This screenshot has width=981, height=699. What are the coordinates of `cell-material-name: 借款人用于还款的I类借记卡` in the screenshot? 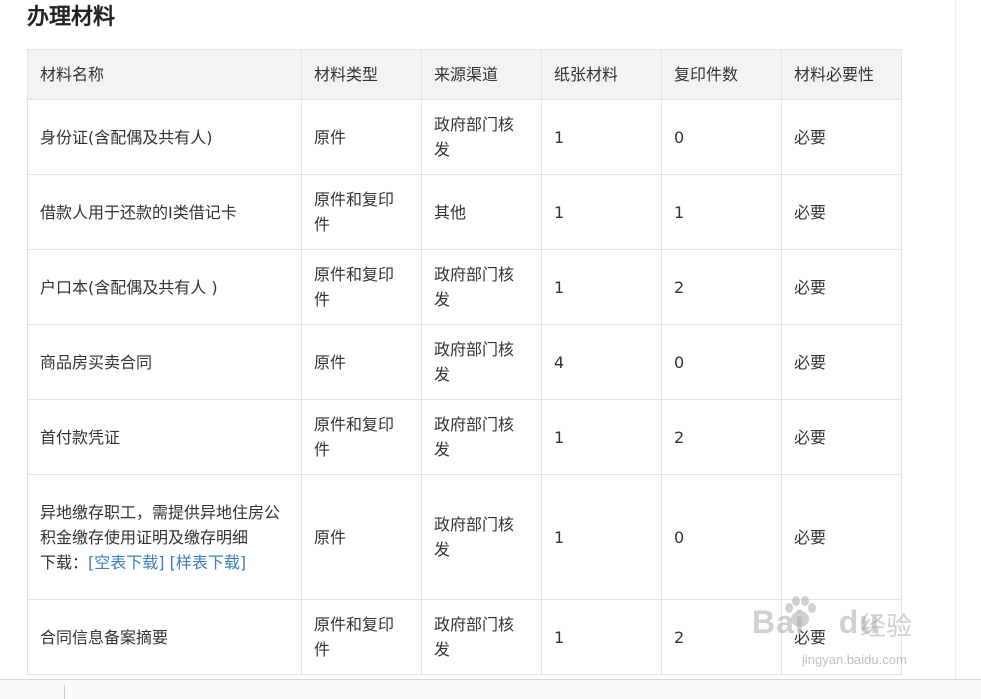 It's located at (164, 212).